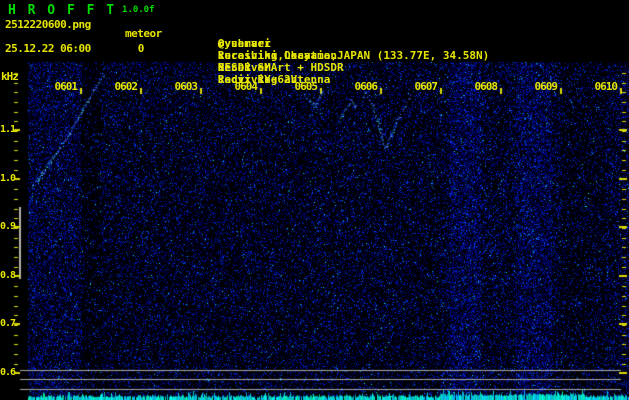 The height and width of the screenshot is (400, 629). I want to click on meteor-counter-value: 0, so click(141, 48).